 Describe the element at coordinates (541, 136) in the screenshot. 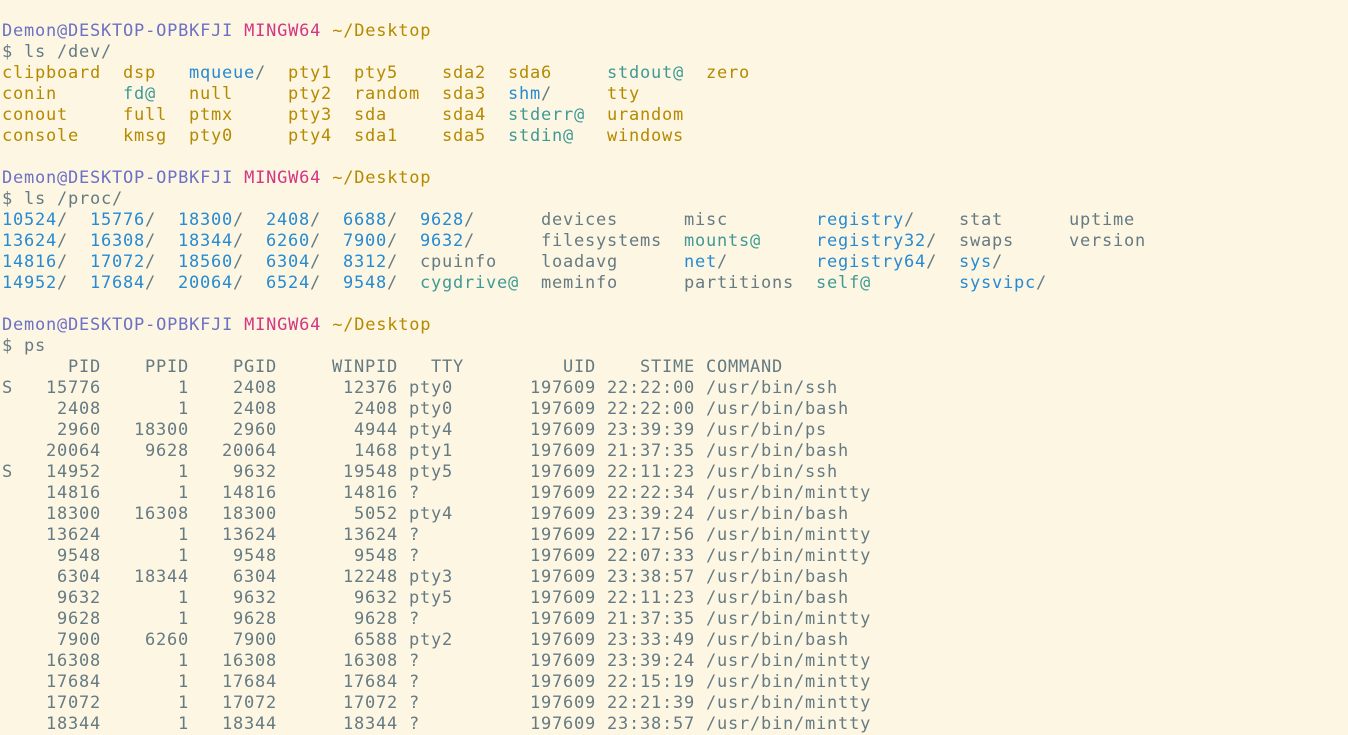

I see `listing-entry-symlink: stdin@` at that location.